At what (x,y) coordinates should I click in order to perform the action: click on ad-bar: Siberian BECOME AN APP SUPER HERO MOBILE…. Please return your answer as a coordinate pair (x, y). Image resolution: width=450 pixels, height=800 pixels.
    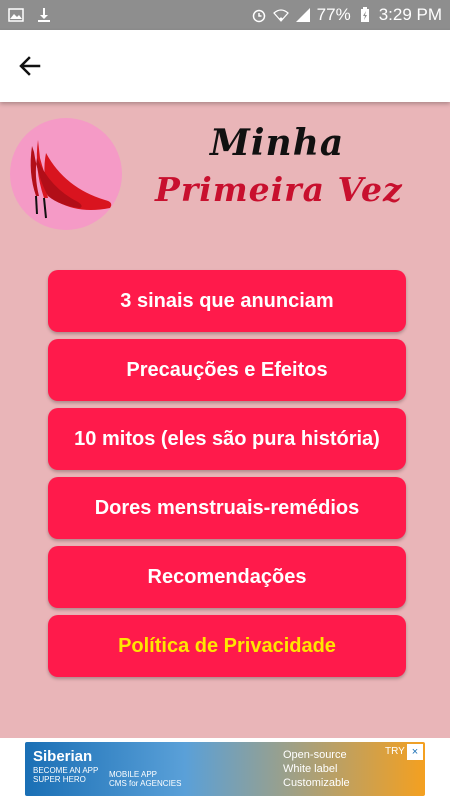
    Looking at the image, I should click on (225, 769).